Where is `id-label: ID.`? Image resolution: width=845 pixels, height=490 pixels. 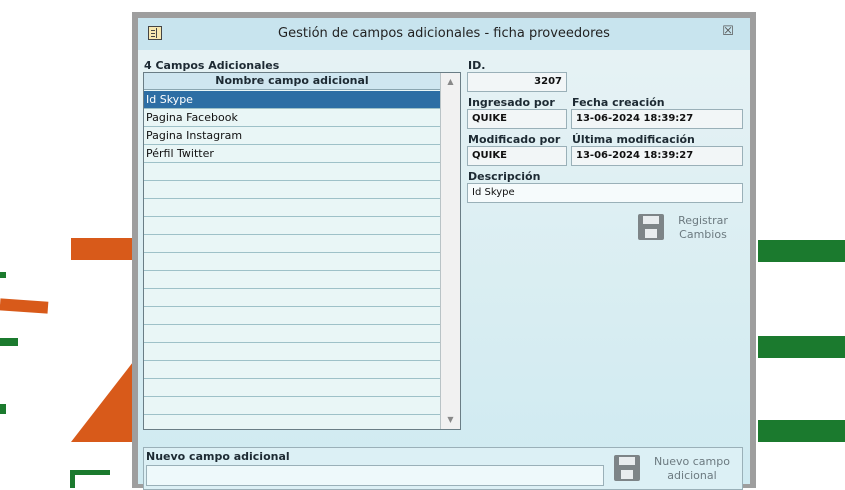
id-label: ID. is located at coordinates (477, 65).